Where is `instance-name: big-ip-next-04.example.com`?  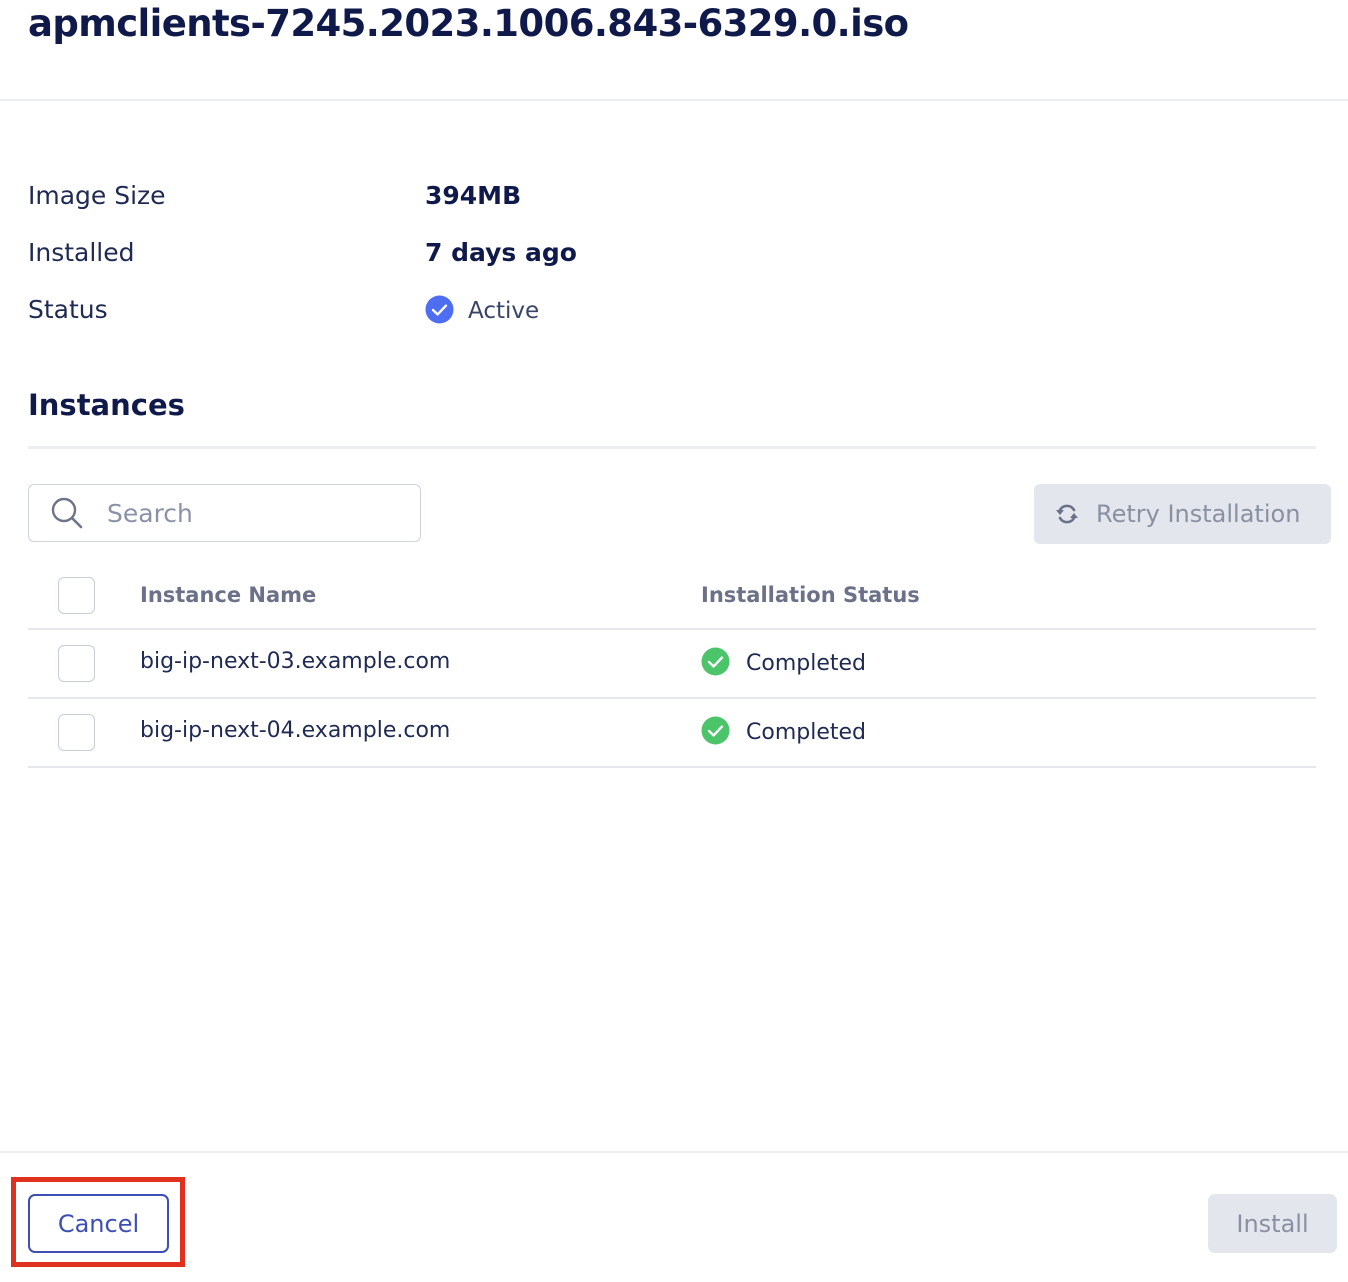
instance-name: big-ip-next-04.example.com is located at coordinates (295, 730).